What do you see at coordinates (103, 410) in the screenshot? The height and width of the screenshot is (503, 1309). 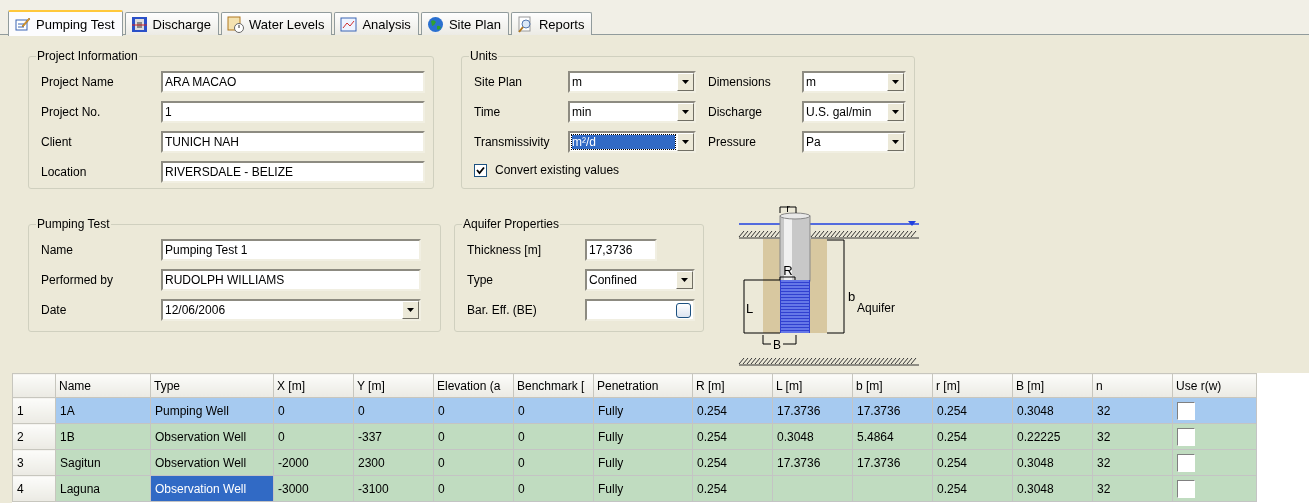 I see `table-cell: 1A` at bounding box center [103, 410].